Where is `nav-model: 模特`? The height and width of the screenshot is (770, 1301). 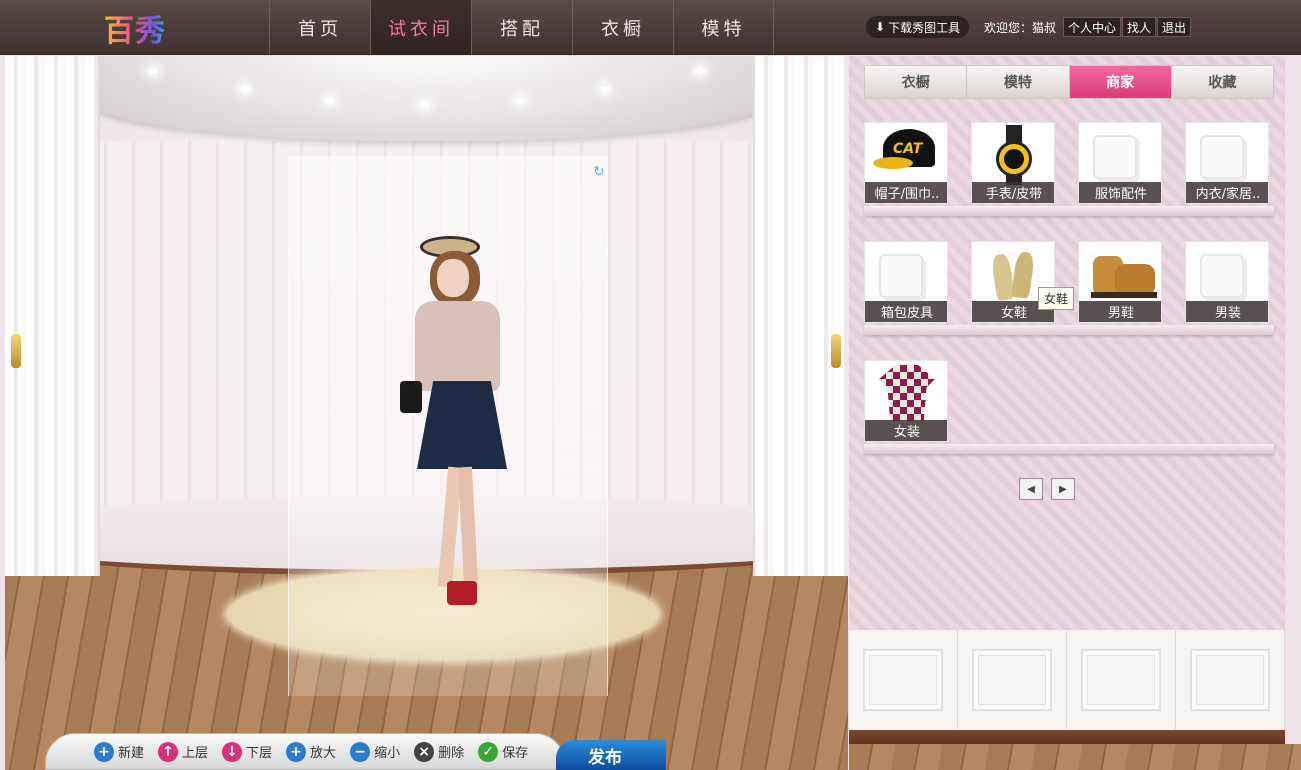
nav-model: 模特 is located at coordinates (723, 27).